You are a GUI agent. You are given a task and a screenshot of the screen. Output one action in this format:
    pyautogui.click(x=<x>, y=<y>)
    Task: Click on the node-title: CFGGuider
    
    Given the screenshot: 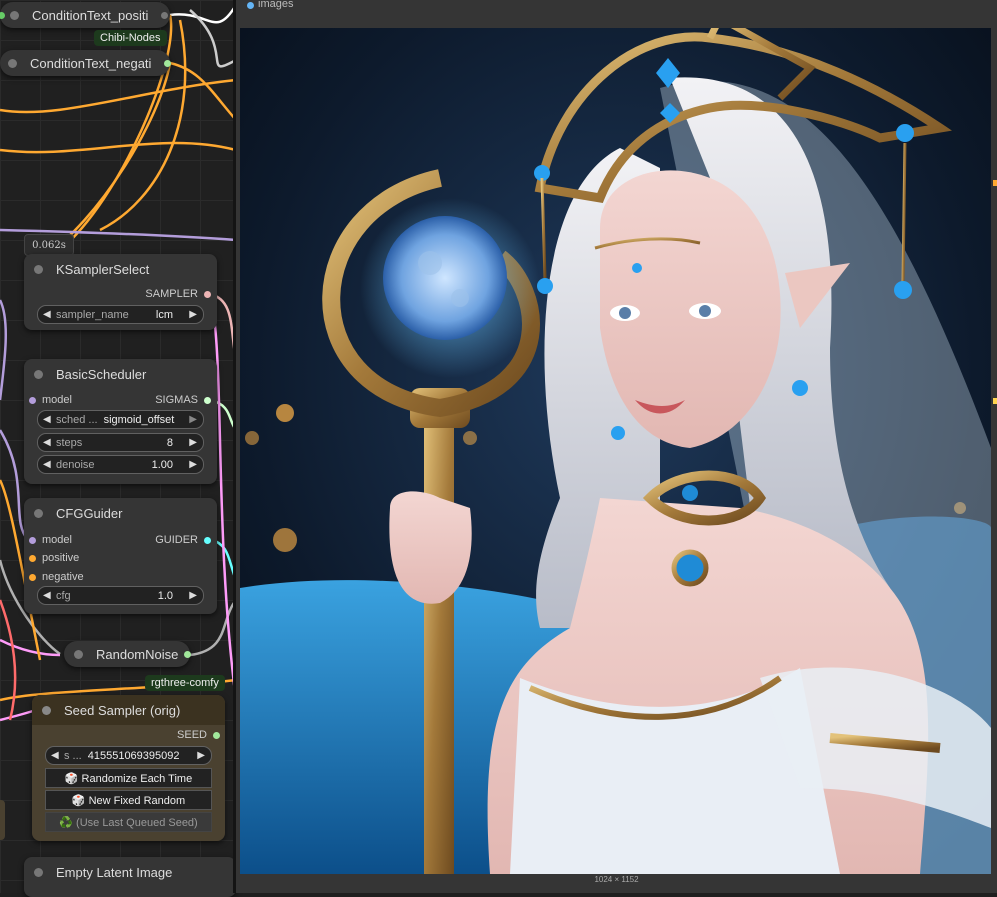 What is the action you would take?
    pyautogui.click(x=89, y=513)
    